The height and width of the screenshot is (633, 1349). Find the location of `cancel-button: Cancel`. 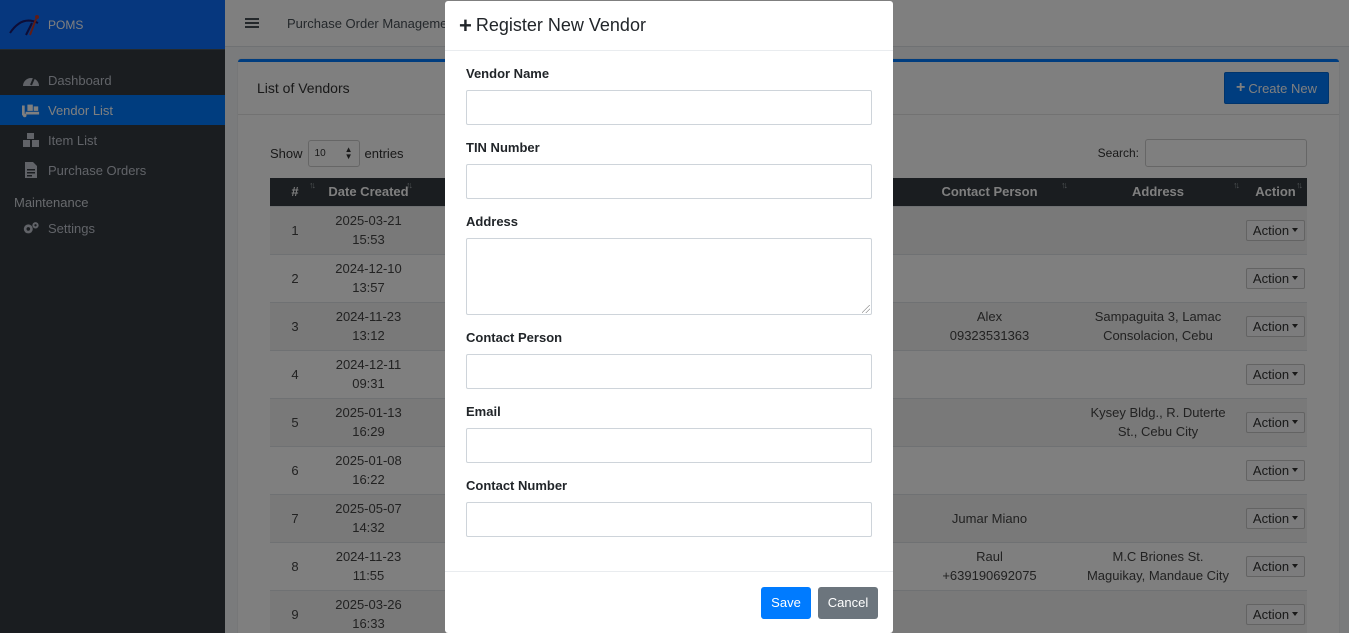

cancel-button: Cancel is located at coordinates (848, 602).